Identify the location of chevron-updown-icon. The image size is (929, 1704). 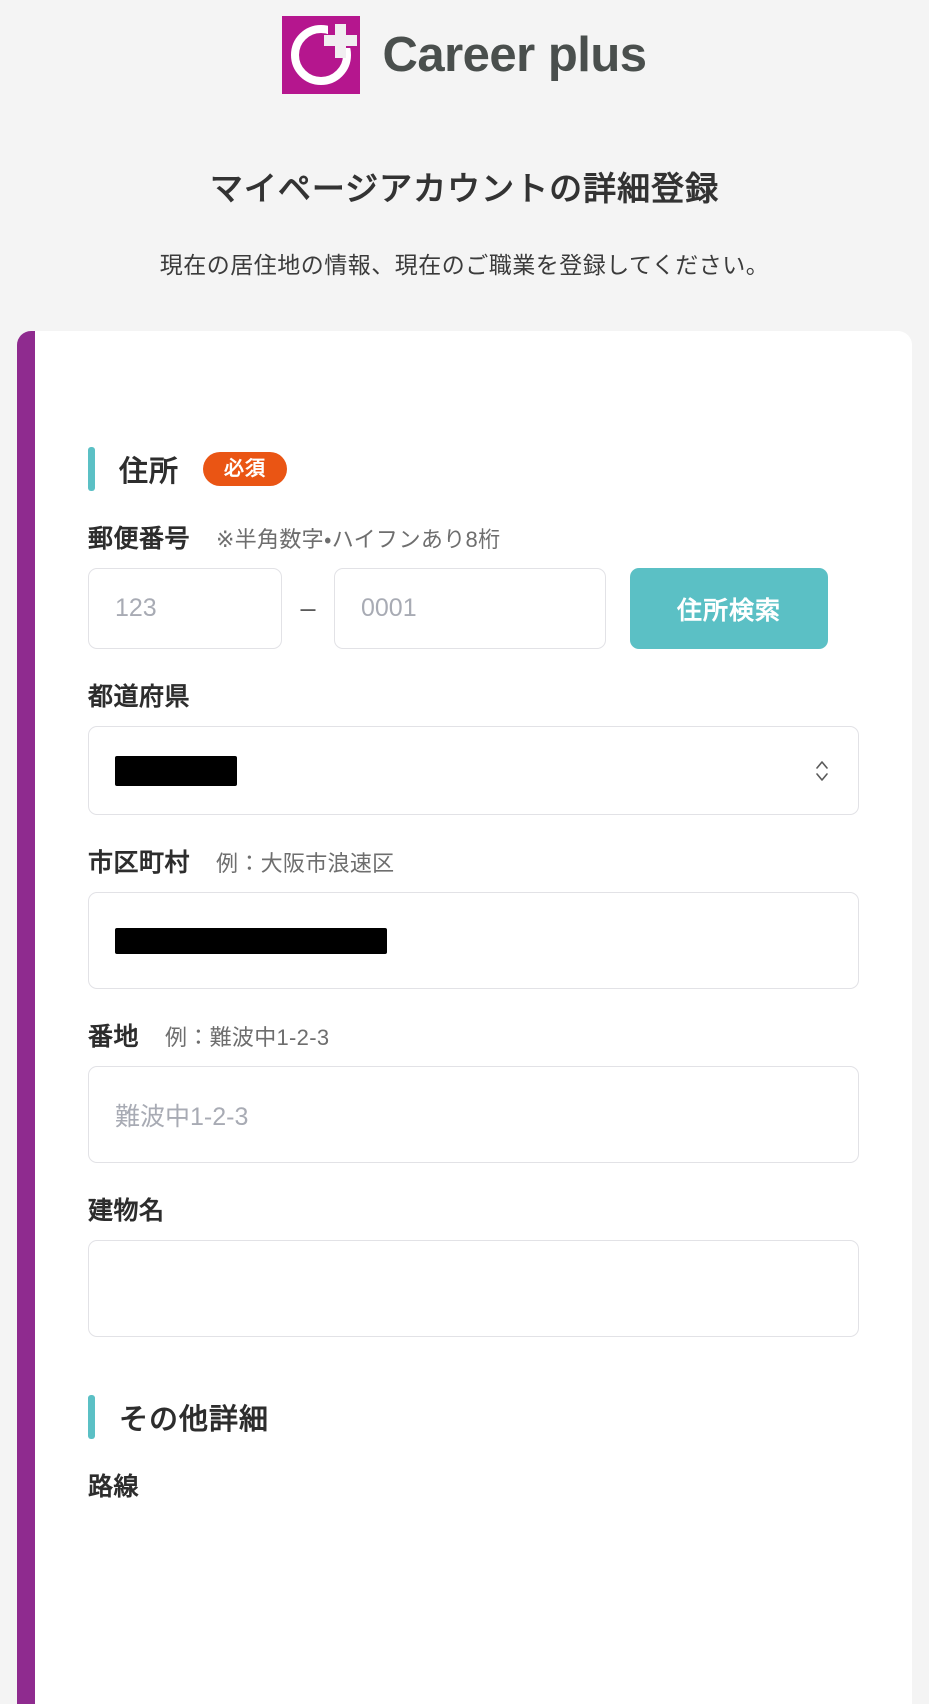
(822, 771).